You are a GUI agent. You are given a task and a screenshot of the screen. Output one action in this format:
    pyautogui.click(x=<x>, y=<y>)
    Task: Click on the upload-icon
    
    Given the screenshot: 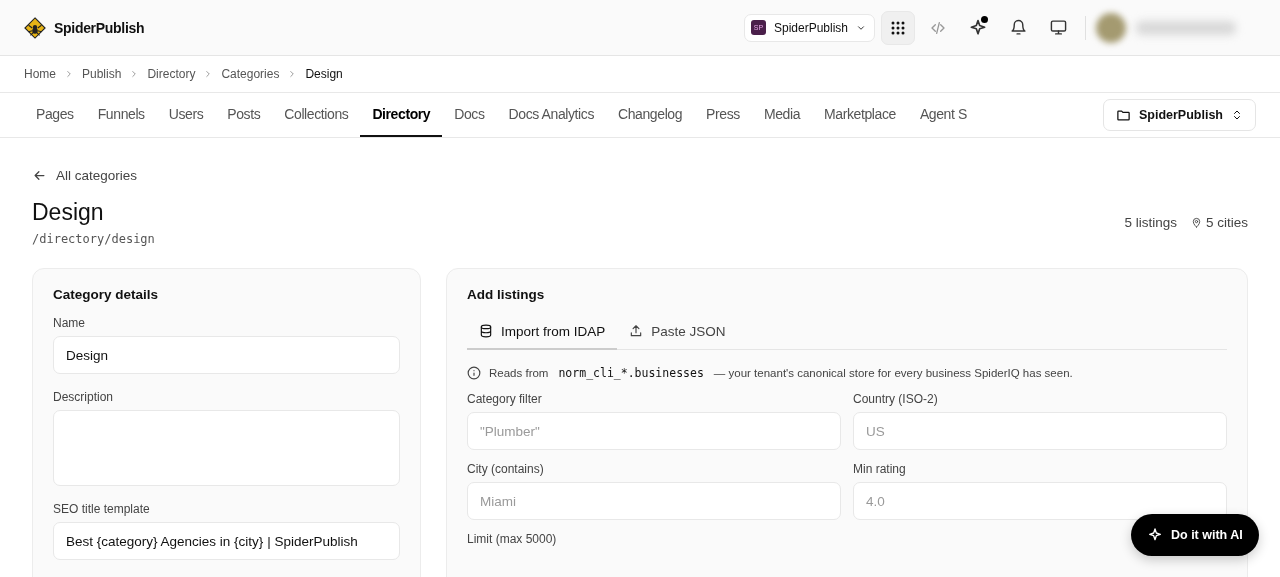 What is the action you would take?
    pyautogui.click(x=636, y=331)
    